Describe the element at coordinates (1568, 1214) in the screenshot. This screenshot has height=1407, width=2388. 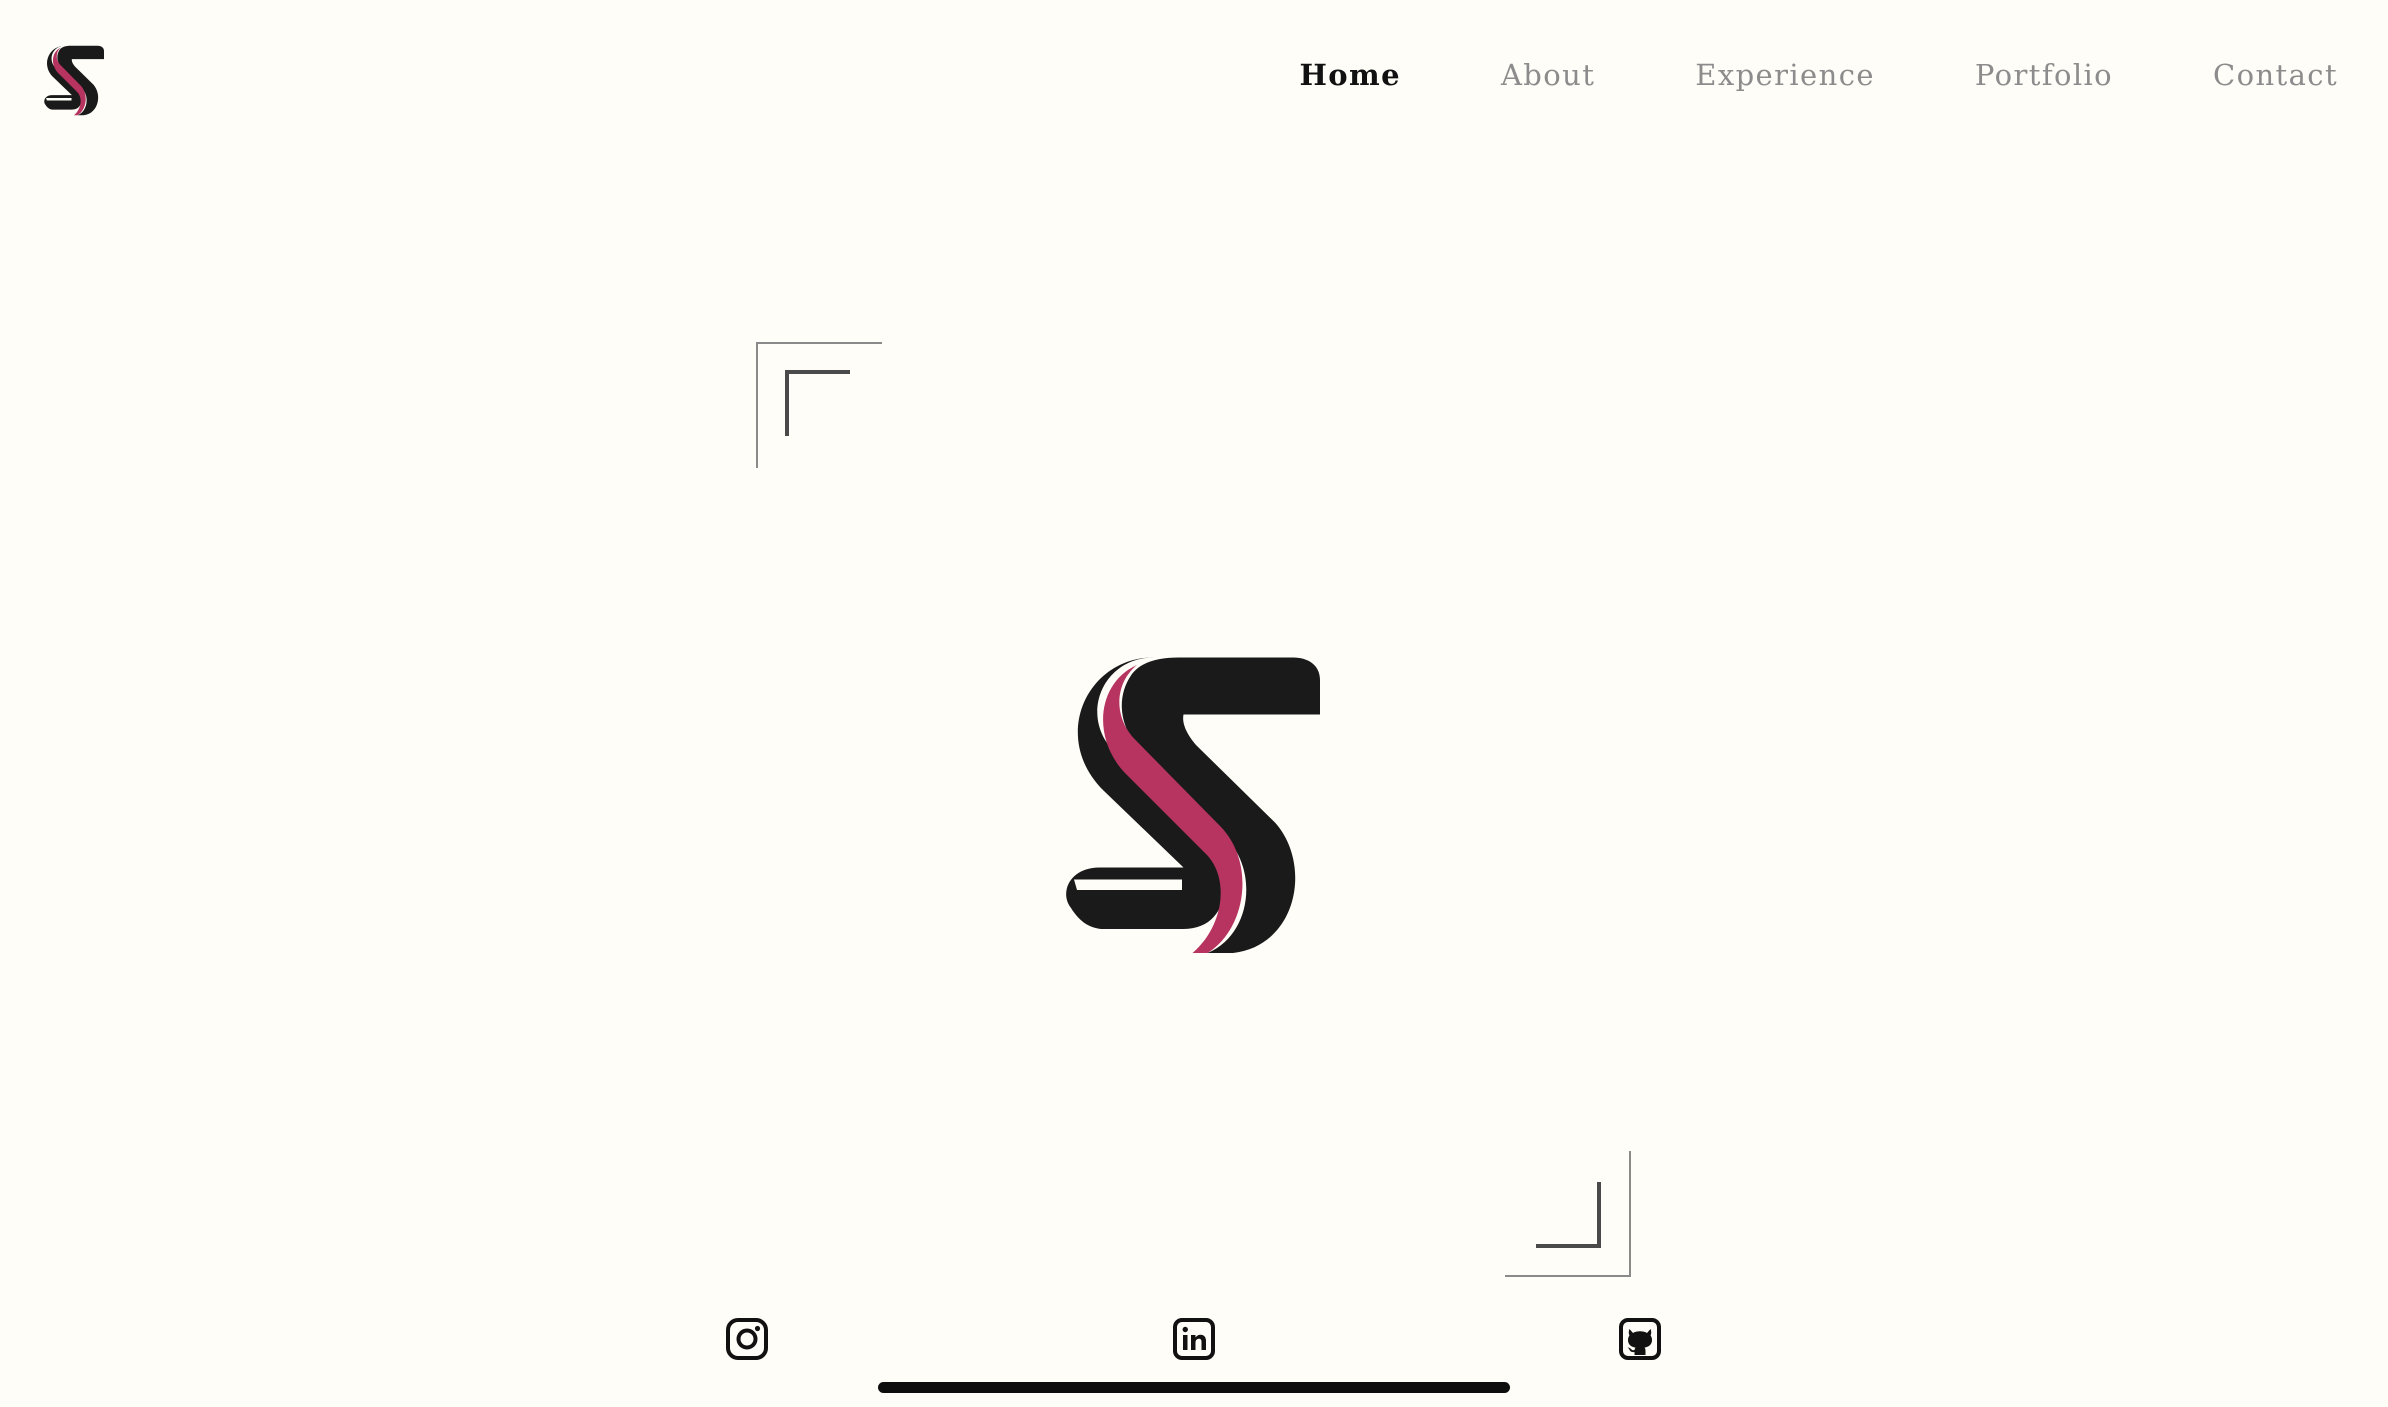
I see `frame-corner-bottom-right` at that location.